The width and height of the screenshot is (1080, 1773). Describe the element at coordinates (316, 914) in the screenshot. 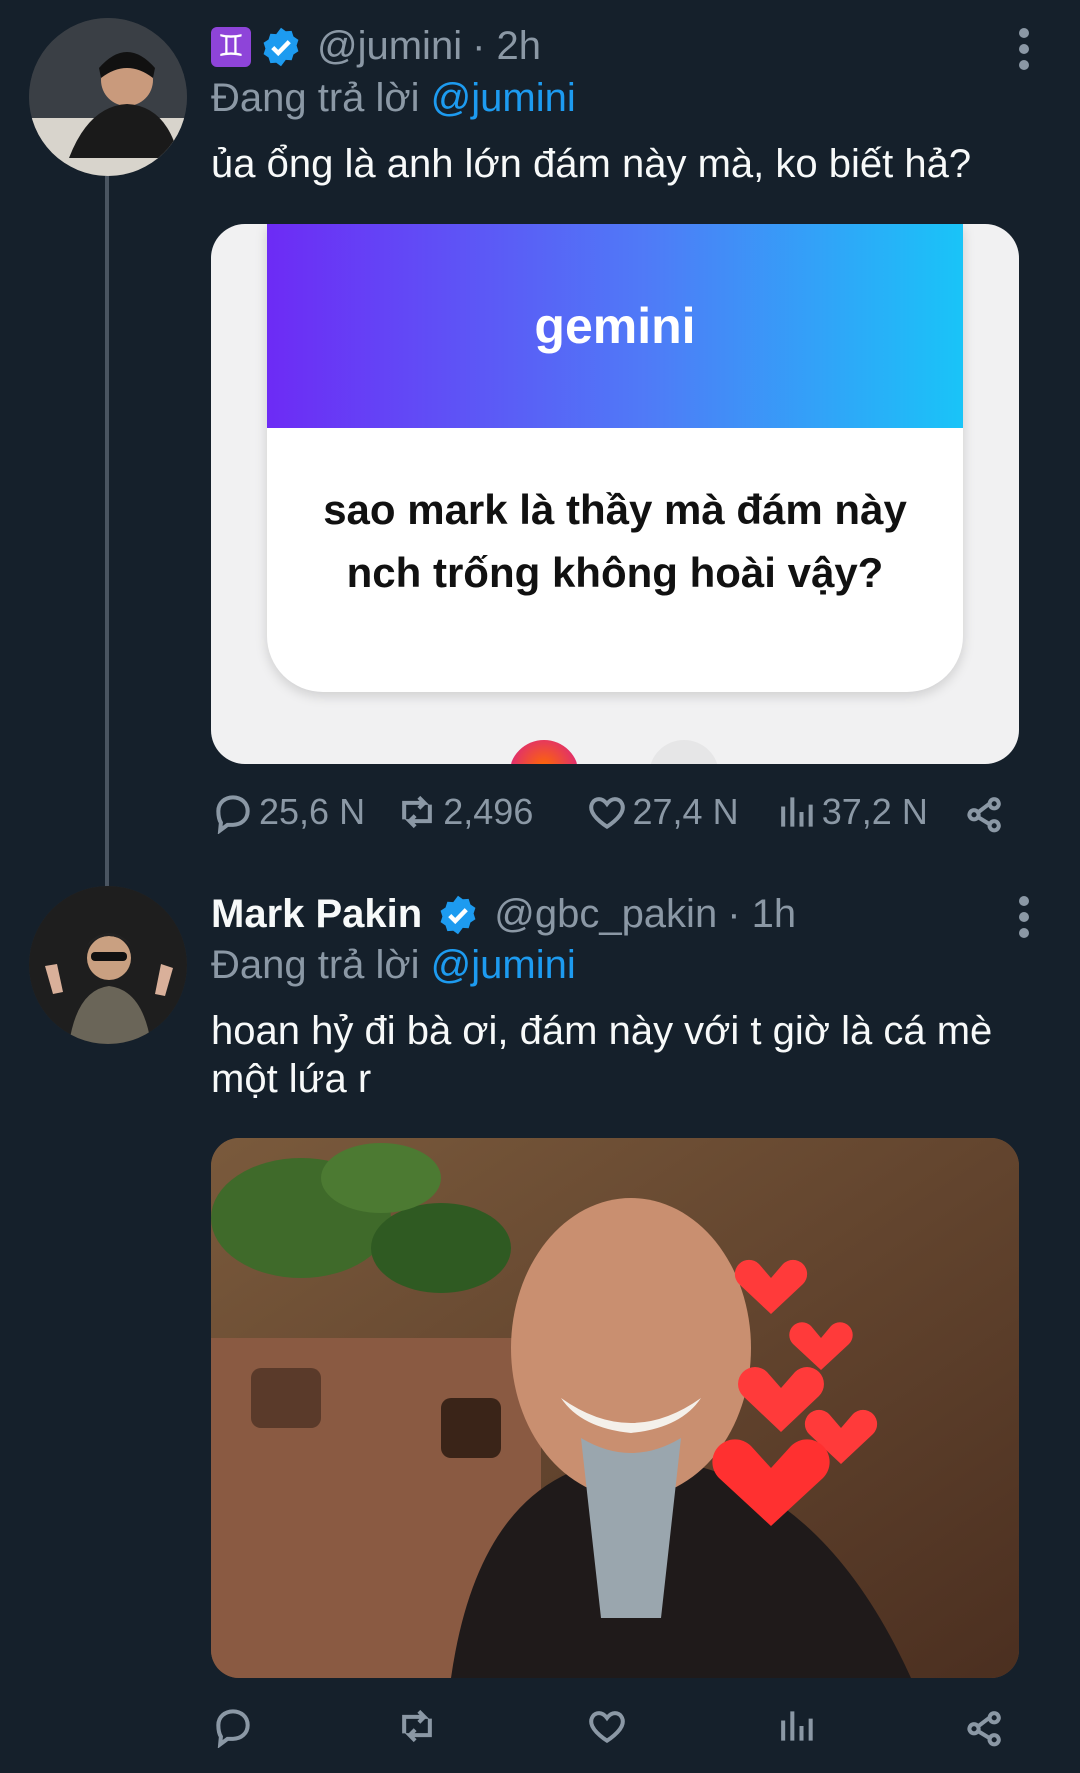

I see `display-name: Mark Pakin` at that location.